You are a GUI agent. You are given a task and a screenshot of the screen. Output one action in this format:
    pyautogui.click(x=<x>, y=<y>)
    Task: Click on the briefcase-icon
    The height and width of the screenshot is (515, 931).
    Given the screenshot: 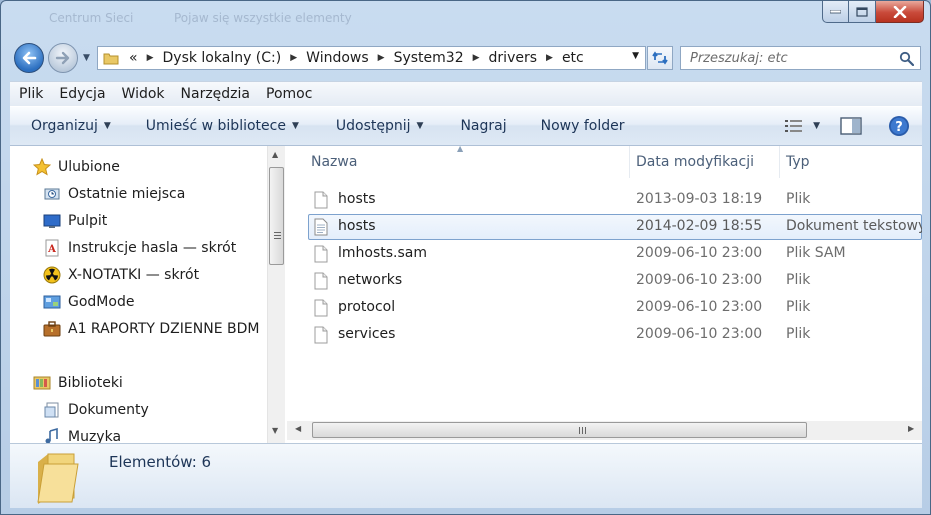 What is the action you would take?
    pyautogui.click(x=52, y=329)
    